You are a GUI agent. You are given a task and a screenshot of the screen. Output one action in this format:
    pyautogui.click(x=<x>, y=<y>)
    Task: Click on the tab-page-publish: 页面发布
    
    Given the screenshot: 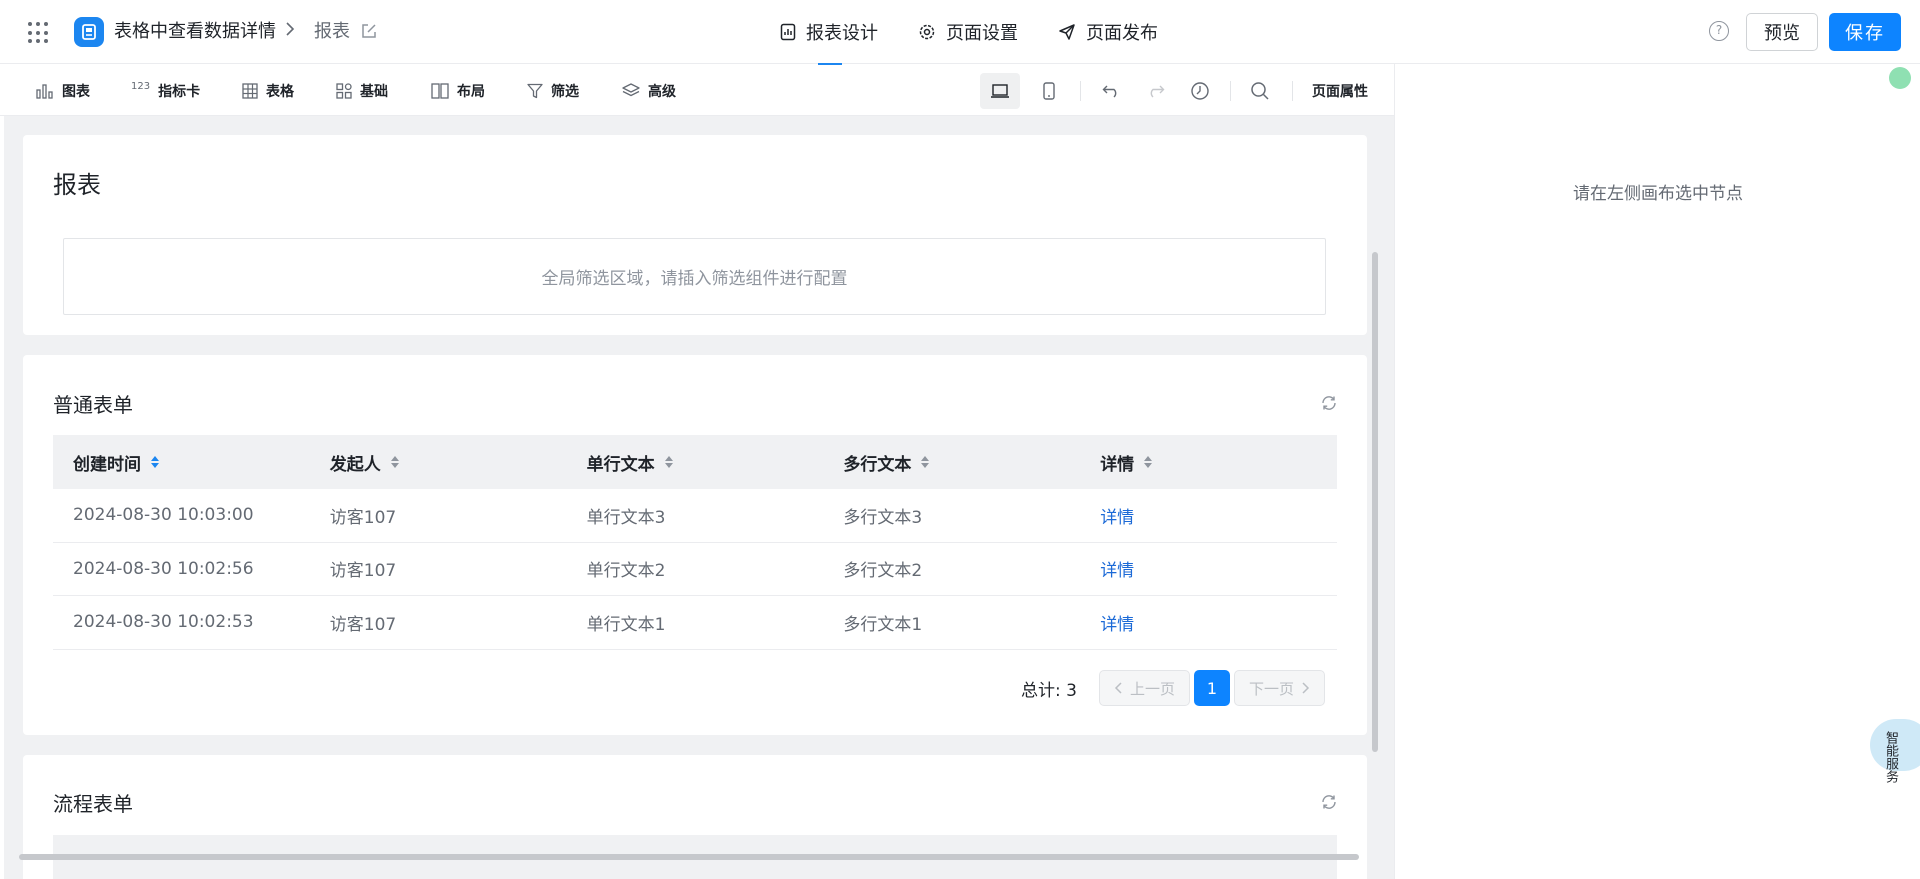 What is the action you would take?
    pyautogui.click(x=1108, y=32)
    